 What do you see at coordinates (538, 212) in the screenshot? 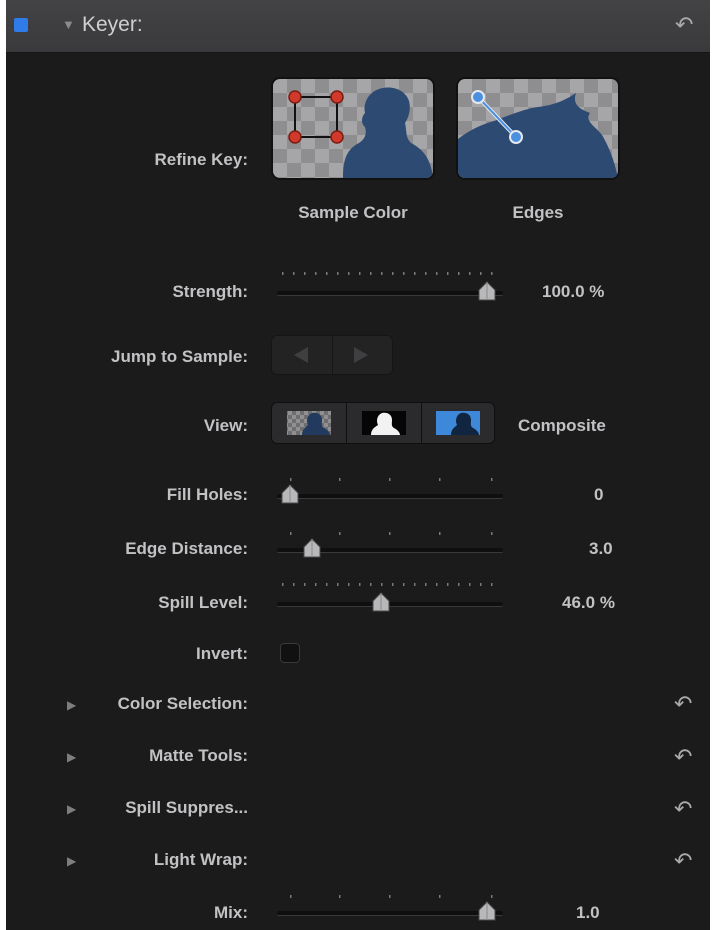
I see `edges-label: Edges` at bounding box center [538, 212].